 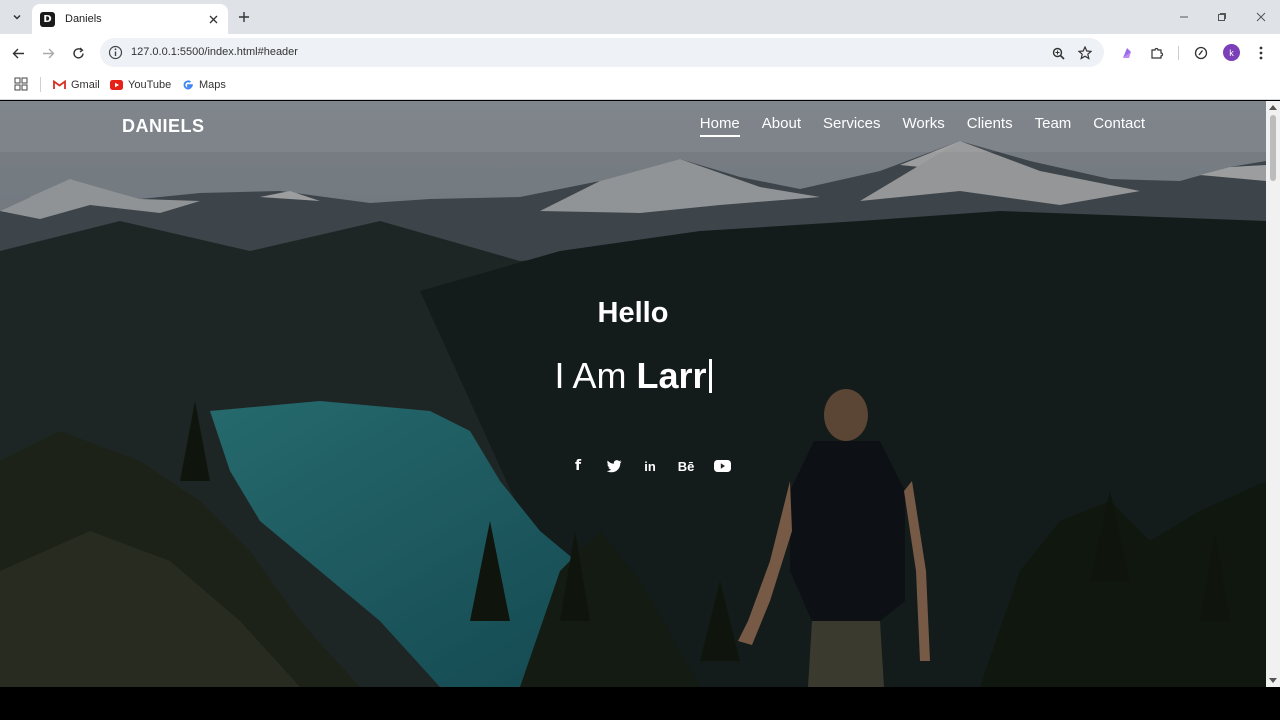 I want to click on bookmark-label: YouTube, so click(x=150, y=85).